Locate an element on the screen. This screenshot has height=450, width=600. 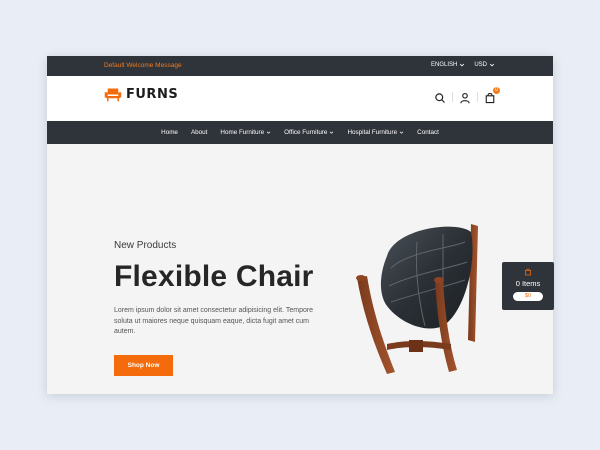
logo-text: FURNS is located at coordinates (152, 94).